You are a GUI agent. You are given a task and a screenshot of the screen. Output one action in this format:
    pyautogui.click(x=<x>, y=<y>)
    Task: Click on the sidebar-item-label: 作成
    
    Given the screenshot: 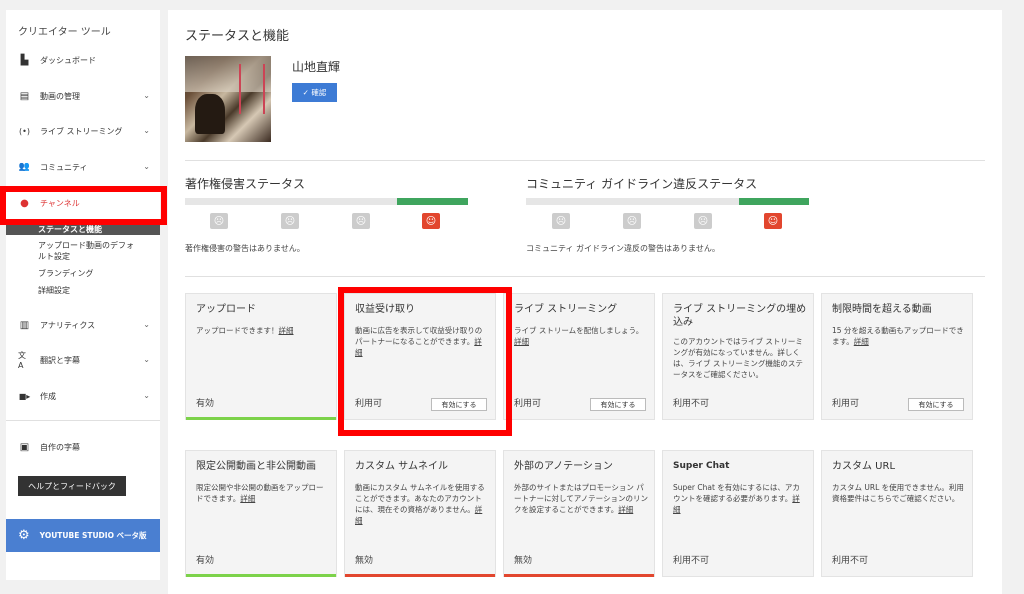 What is the action you would take?
    pyautogui.click(x=48, y=396)
    